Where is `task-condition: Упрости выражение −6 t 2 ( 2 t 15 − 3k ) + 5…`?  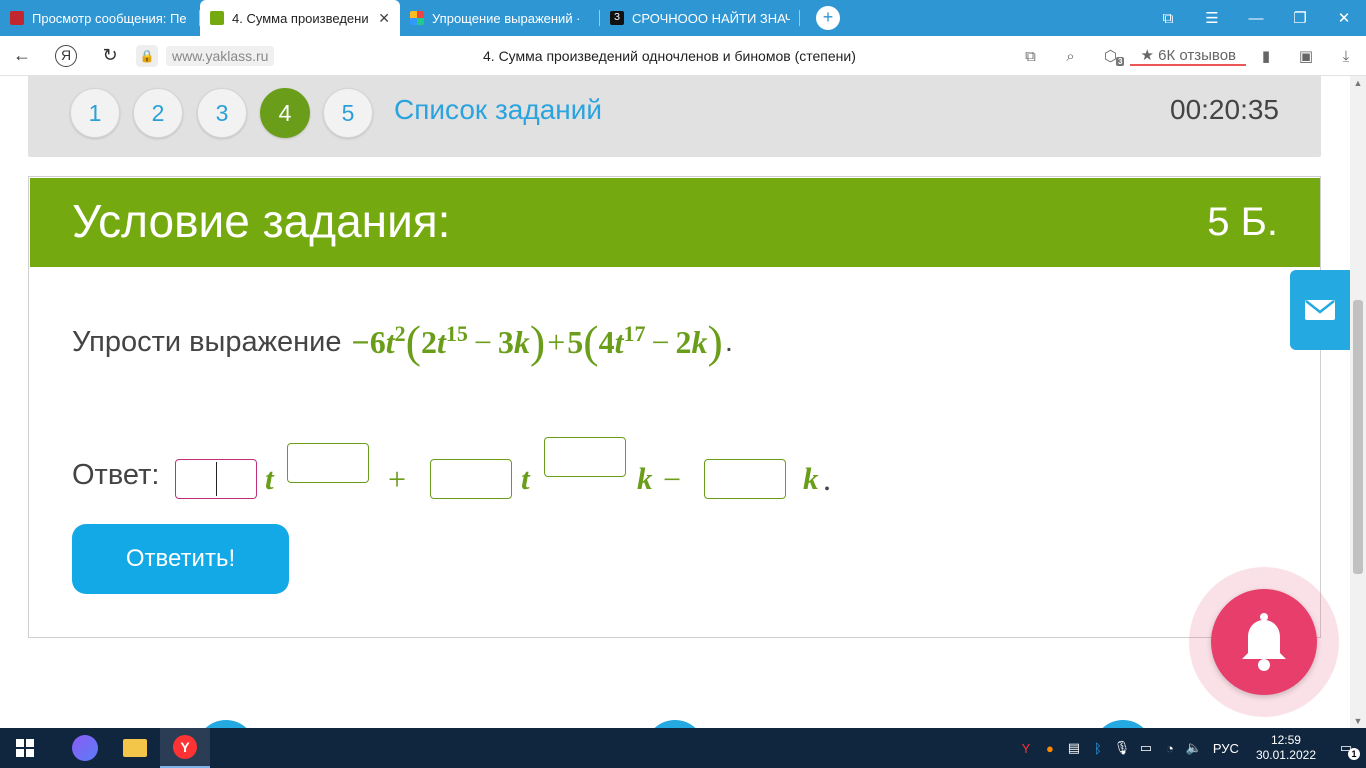
task-condition: Упрости выражение −6 t 2 ( 2 t 15 − 3k ) + 5… is located at coordinates (402, 342).